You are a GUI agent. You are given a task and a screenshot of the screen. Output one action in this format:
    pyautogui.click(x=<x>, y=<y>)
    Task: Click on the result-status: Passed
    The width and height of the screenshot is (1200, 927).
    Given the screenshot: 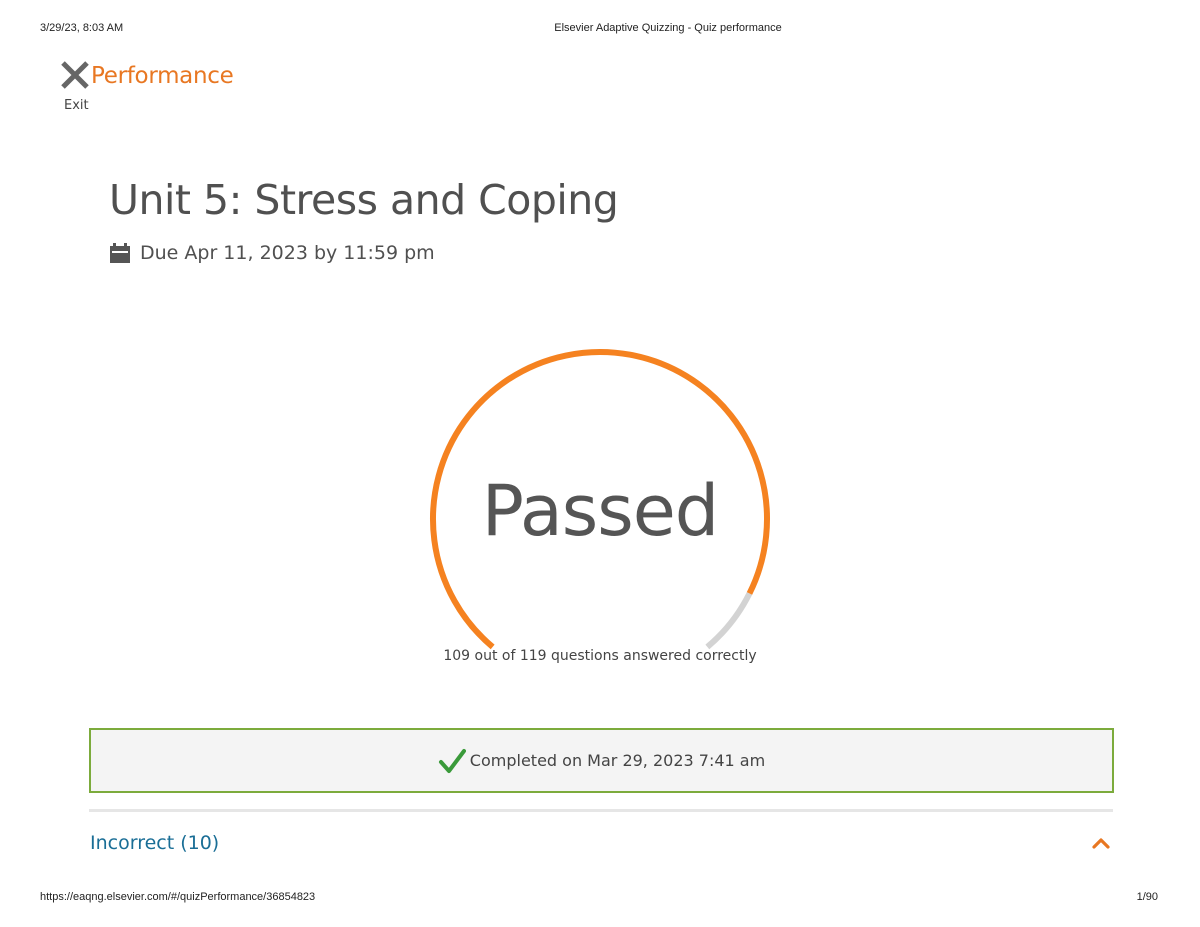 What is the action you would take?
    pyautogui.click(x=600, y=511)
    